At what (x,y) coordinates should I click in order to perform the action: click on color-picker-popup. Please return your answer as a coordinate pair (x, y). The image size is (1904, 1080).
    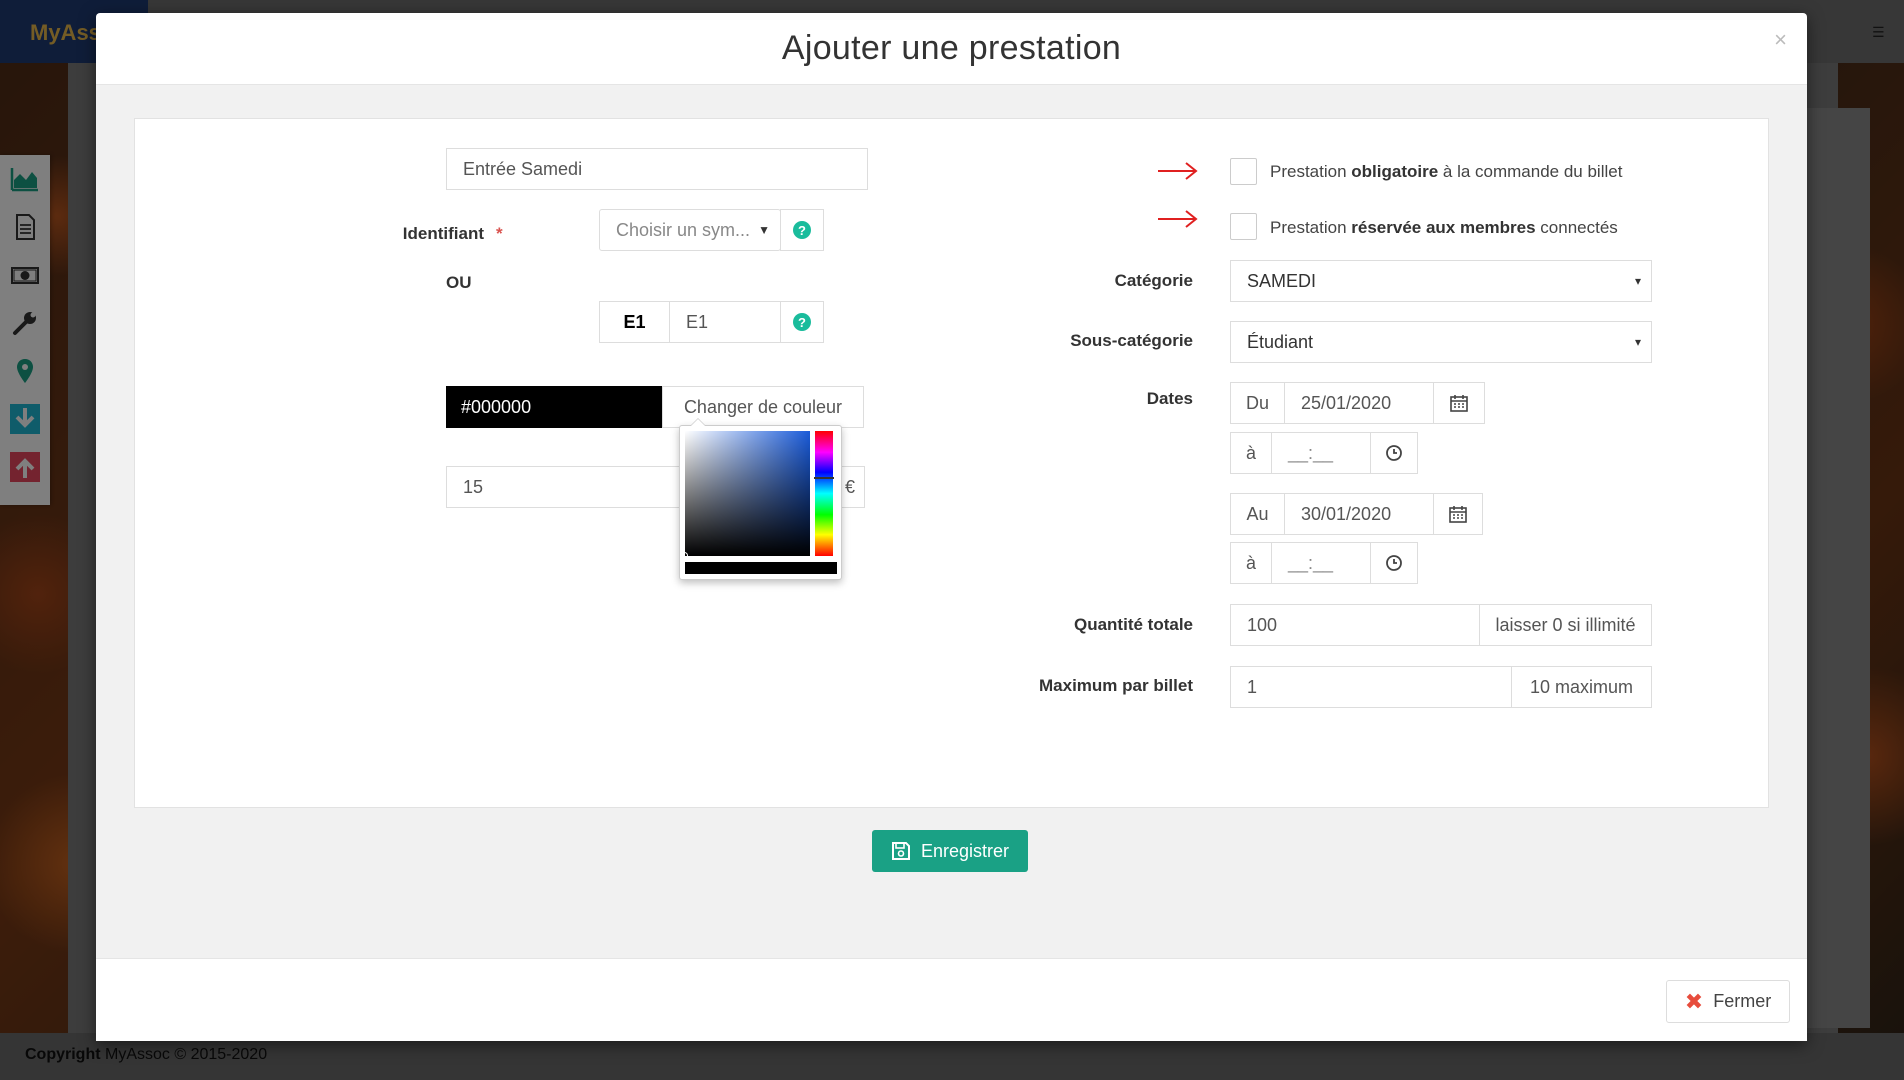
    Looking at the image, I should click on (760, 499).